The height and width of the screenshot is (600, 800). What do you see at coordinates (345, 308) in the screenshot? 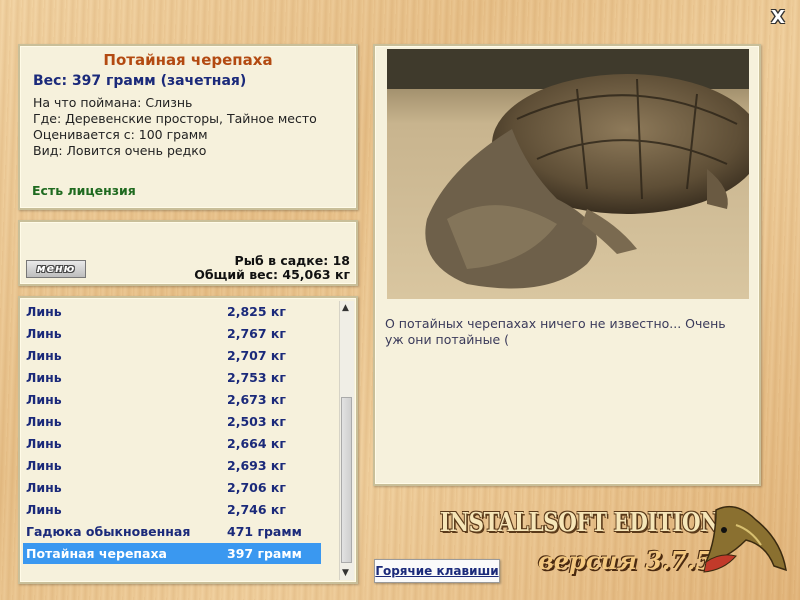
I see `scroll-up-icon: ▲` at bounding box center [345, 308].